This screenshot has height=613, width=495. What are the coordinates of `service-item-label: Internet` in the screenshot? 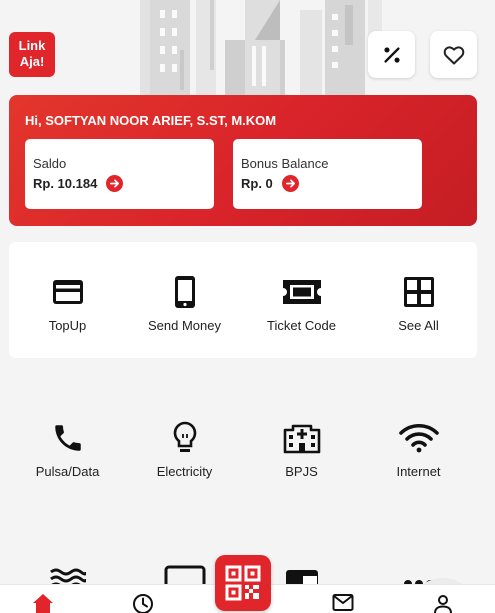 It's located at (418, 471).